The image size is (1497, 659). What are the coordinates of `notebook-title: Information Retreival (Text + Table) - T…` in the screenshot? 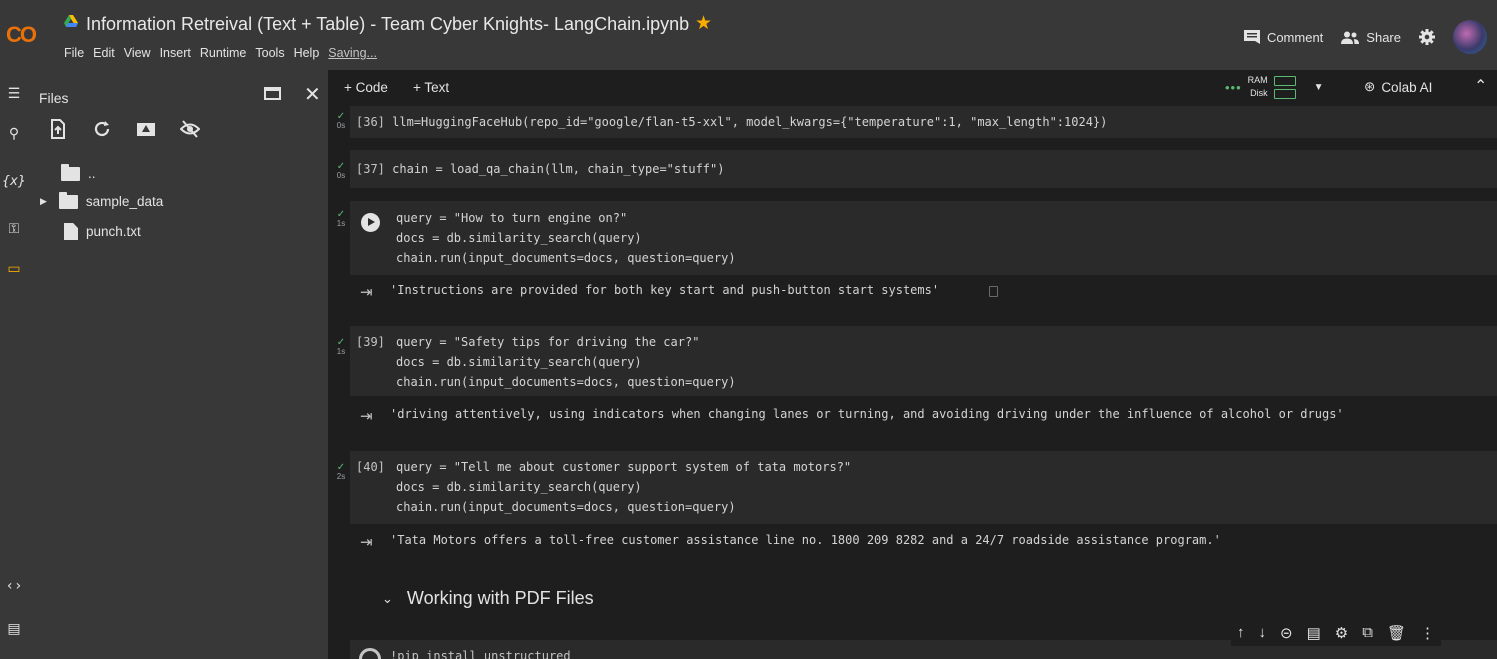 It's located at (387, 24).